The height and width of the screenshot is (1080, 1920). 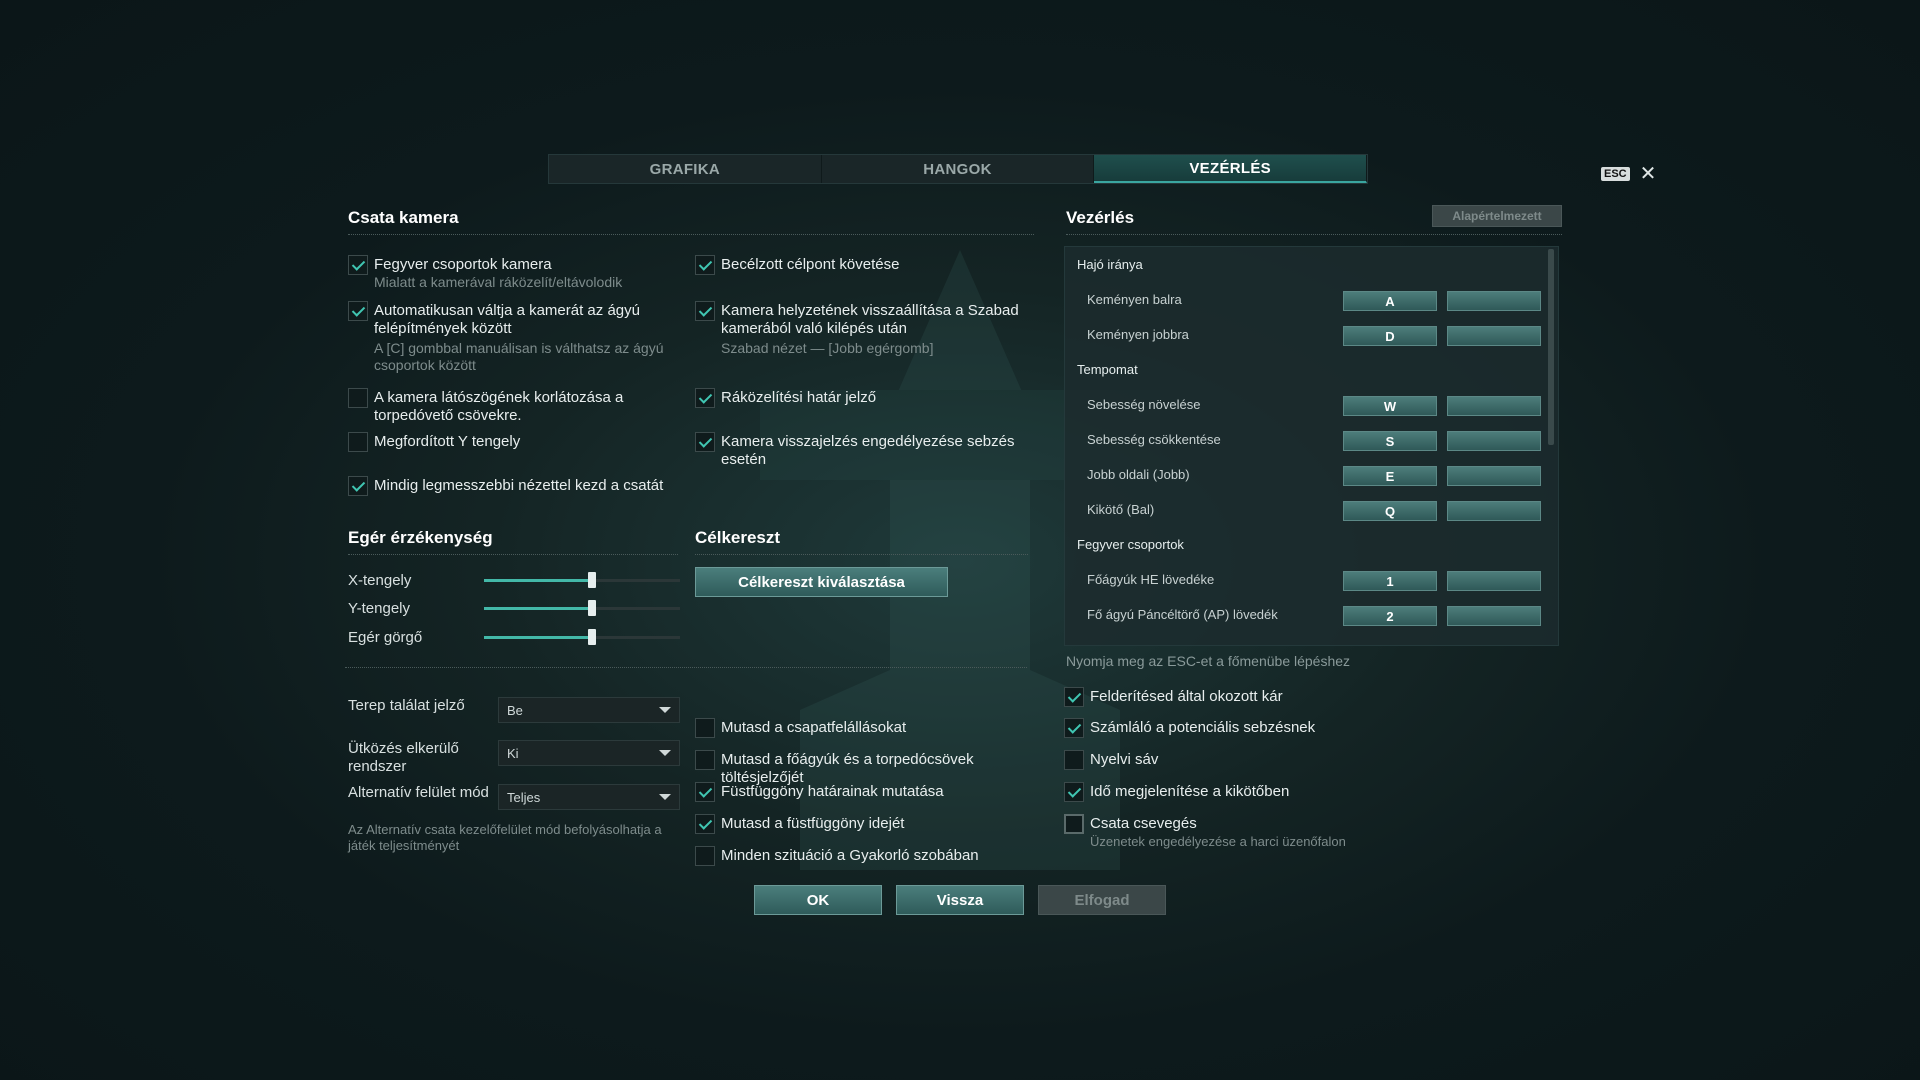 What do you see at coordinates (379, 608) in the screenshot?
I see `slider-label: Y-tengely` at bounding box center [379, 608].